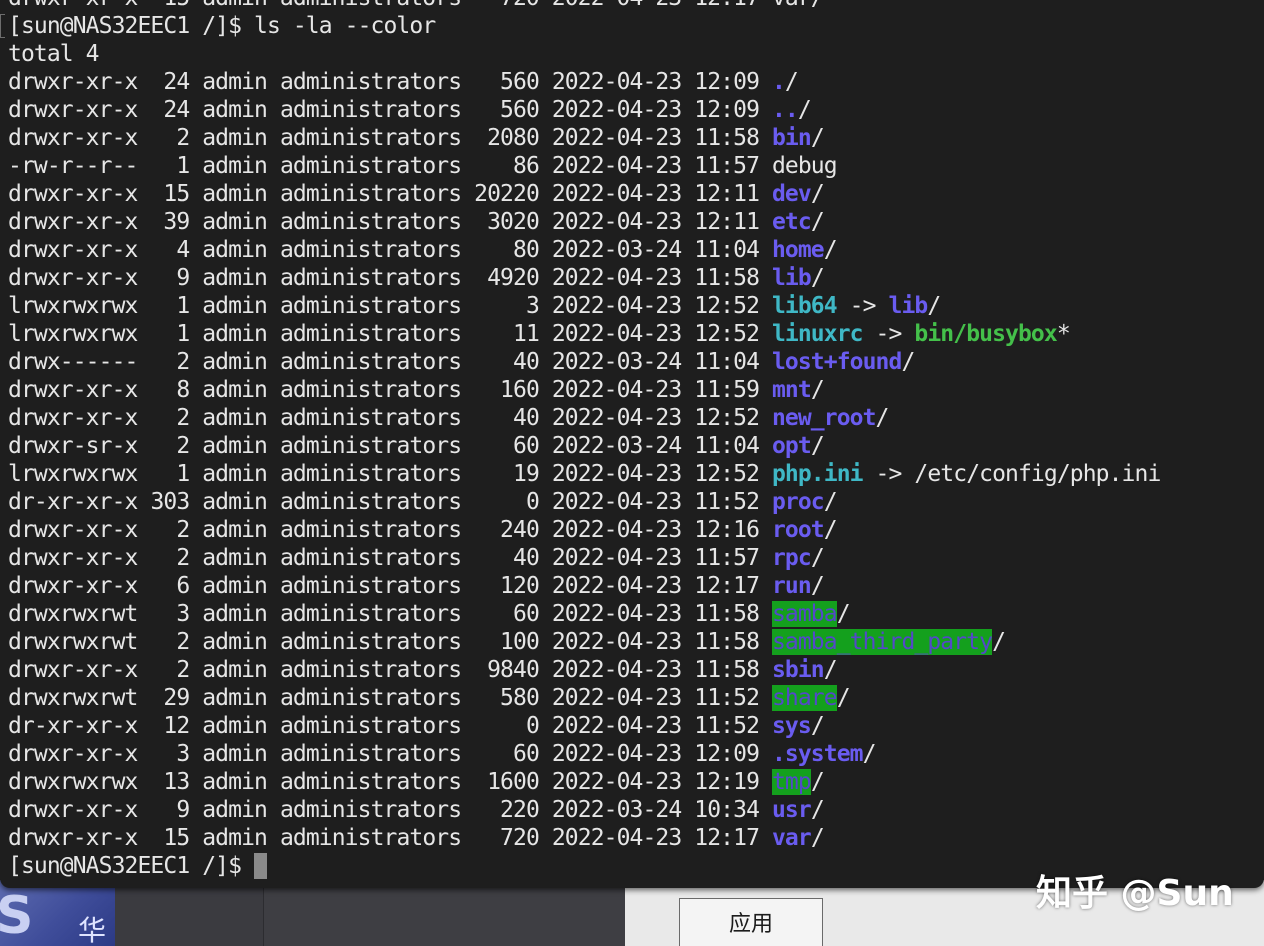 The height and width of the screenshot is (946, 1264). Describe the element at coordinates (170, 222) in the screenshot. I see `entry-links: 39` at that location.